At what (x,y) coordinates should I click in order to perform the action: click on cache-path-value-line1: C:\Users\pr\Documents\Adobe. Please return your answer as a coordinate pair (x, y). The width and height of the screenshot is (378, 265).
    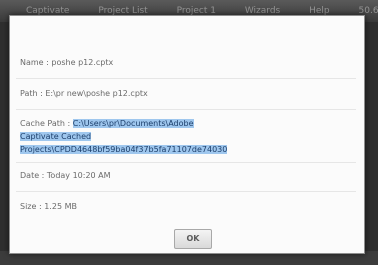
    Looking at the image, I should click on (133, 123).